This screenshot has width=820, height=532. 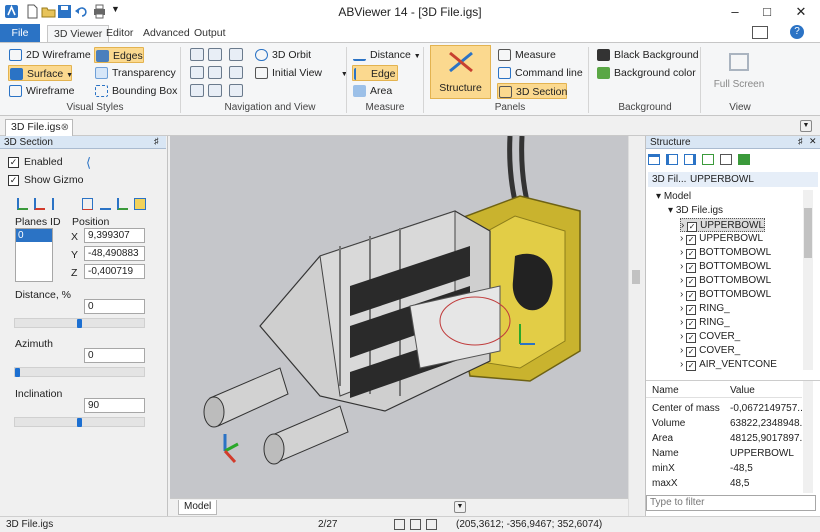 I want to click on tab-advanced: Advanced, so click(x=166, y=33).